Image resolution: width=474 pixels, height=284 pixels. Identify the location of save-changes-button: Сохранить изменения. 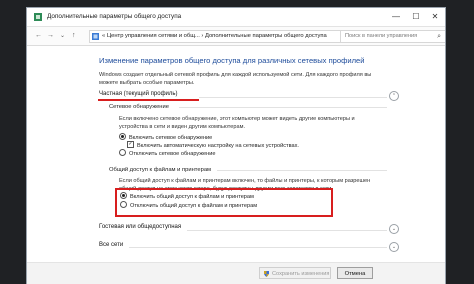
(295, 273).